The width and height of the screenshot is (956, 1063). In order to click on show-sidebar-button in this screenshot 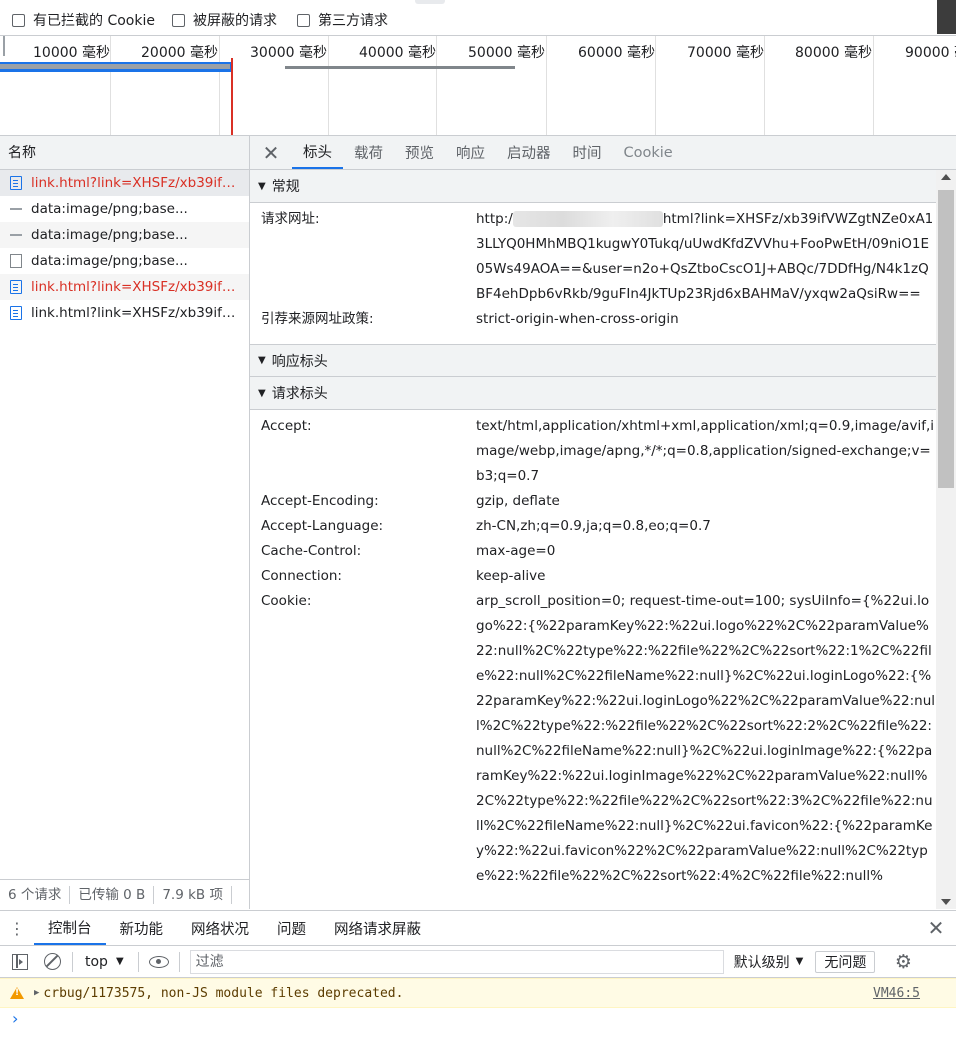, I will do `click(20, 962)`.